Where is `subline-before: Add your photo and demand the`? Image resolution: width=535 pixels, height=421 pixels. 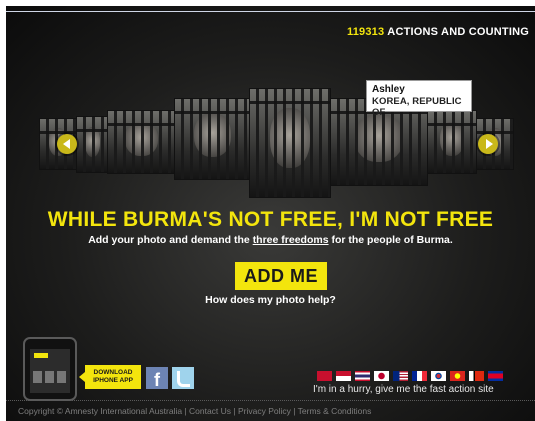
subline-before: Add your photo and demand the is located at coordinates (170, 240).